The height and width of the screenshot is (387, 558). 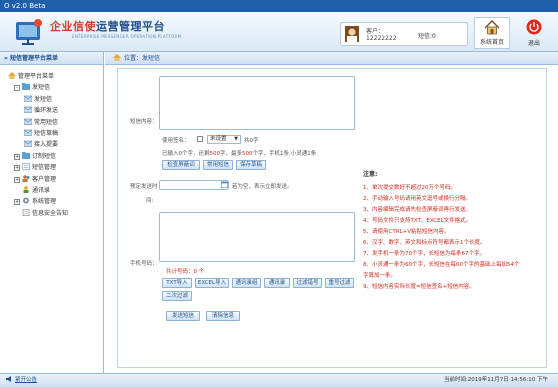 What do you see at coordinates (381, 38) in the screenshot?
I see `client-number: 12222222` at bounding box center [381, 38].